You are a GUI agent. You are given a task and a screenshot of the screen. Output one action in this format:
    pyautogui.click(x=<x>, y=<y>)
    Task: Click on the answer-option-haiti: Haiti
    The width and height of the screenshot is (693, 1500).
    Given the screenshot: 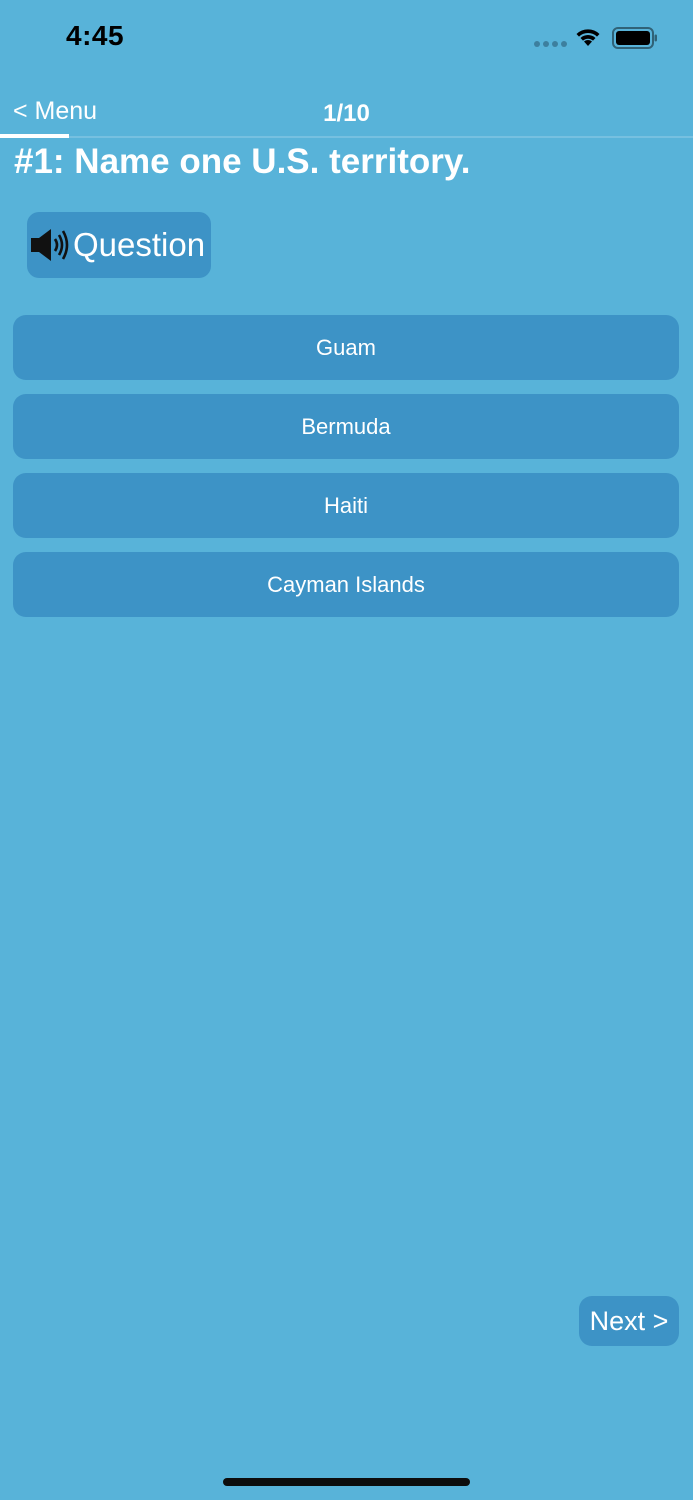 What is the action you would take?
    pyautogui.click(x=346, y=505)
    